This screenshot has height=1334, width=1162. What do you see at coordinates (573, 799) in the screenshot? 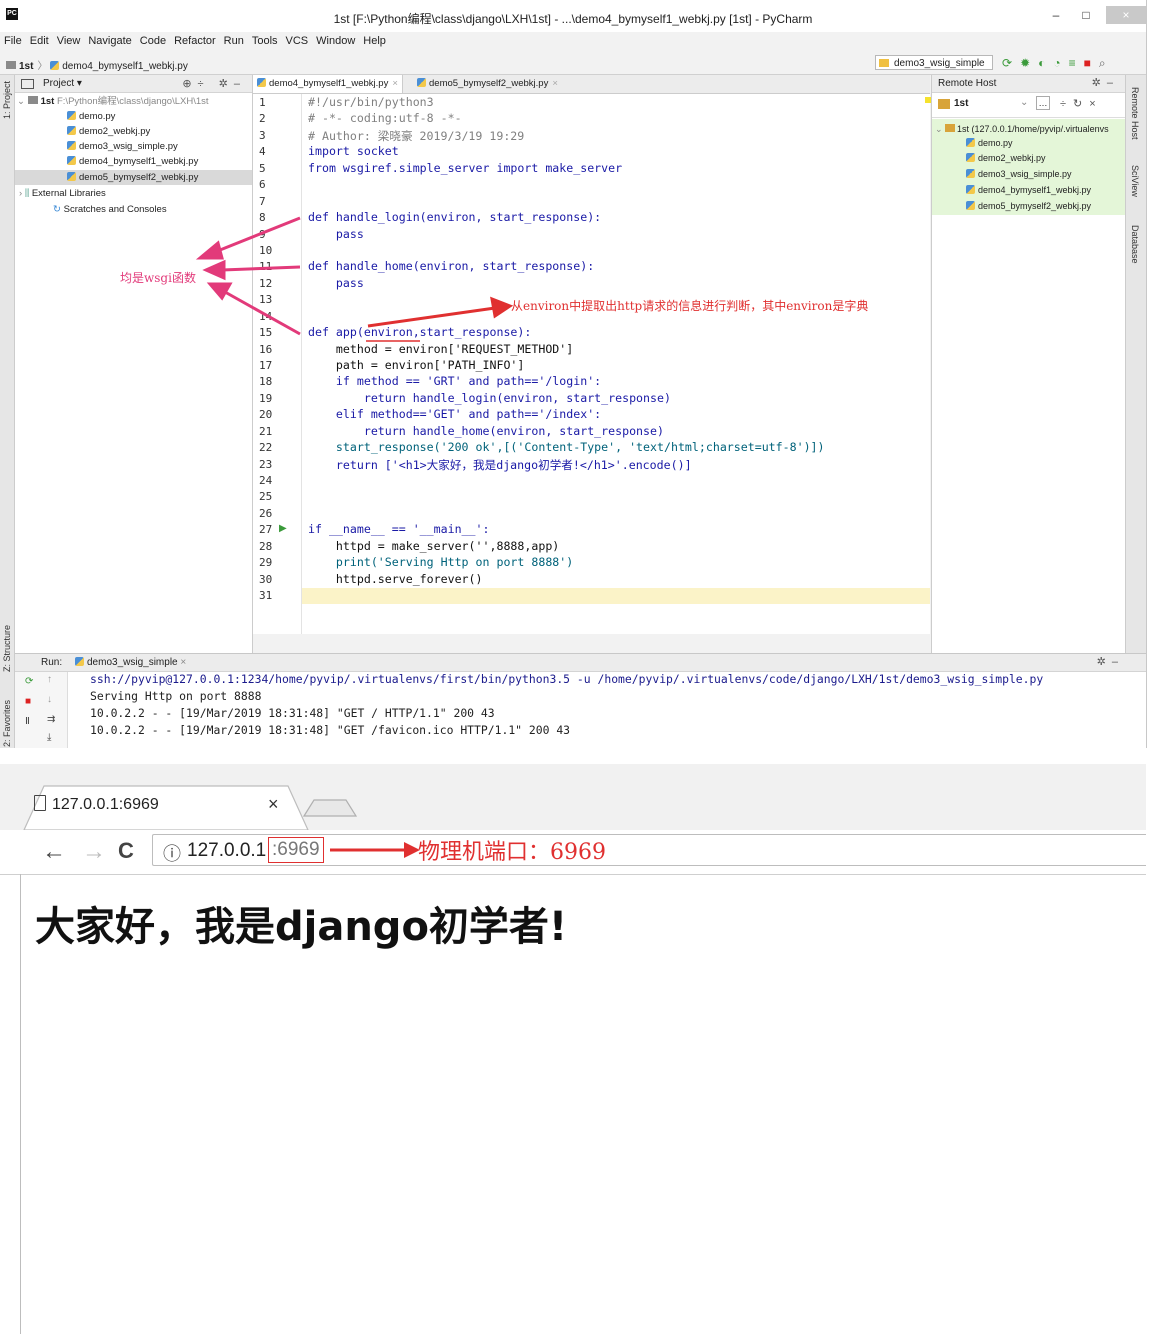
I see `tab-strip: 127.0.0.1:6969 ×` at bounding box center [573, 799].